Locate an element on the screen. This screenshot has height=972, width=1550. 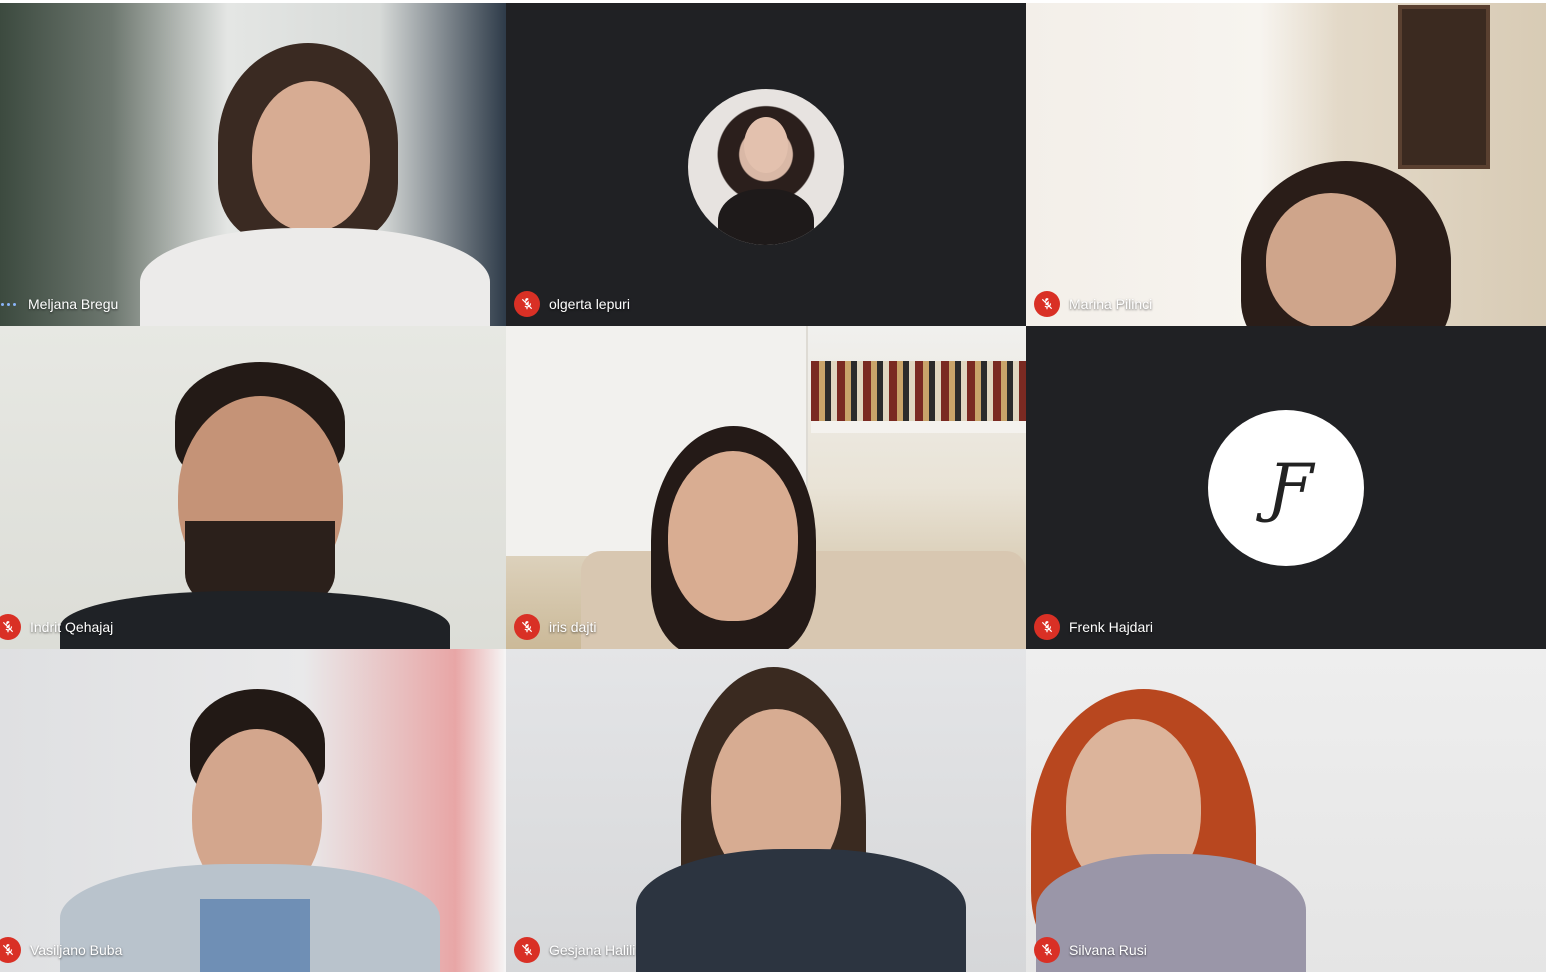
participant-name: Meljana Bregu is located at coordinates (73, 304).